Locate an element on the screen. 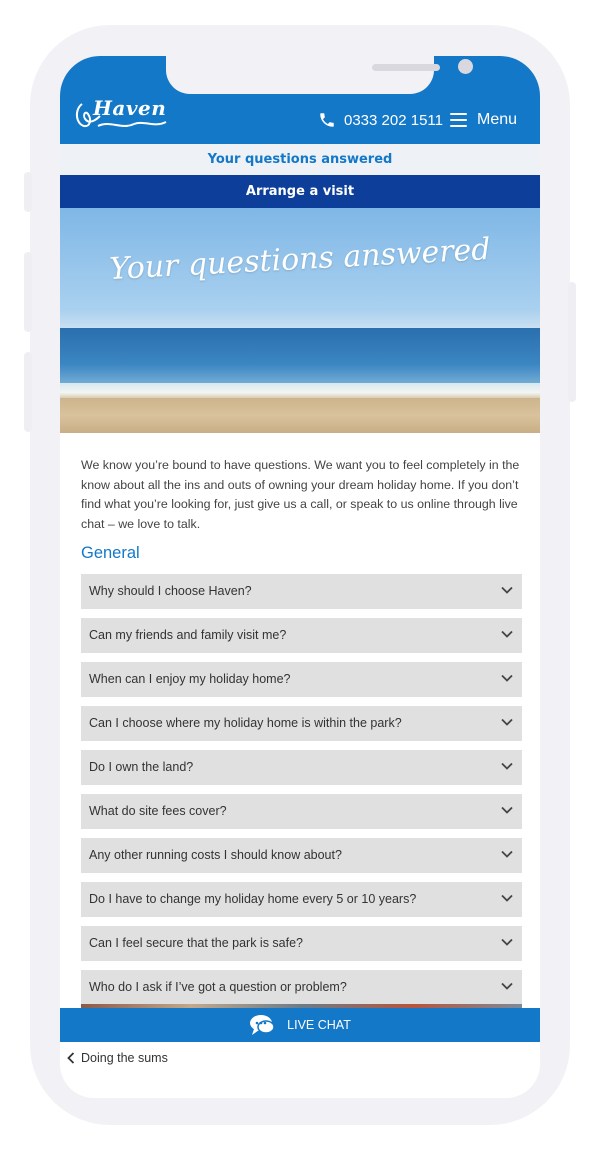 The height and width of the screenshot is (1153, 600). faq-item: Do I own the land? is located at coordinates (301, 767).